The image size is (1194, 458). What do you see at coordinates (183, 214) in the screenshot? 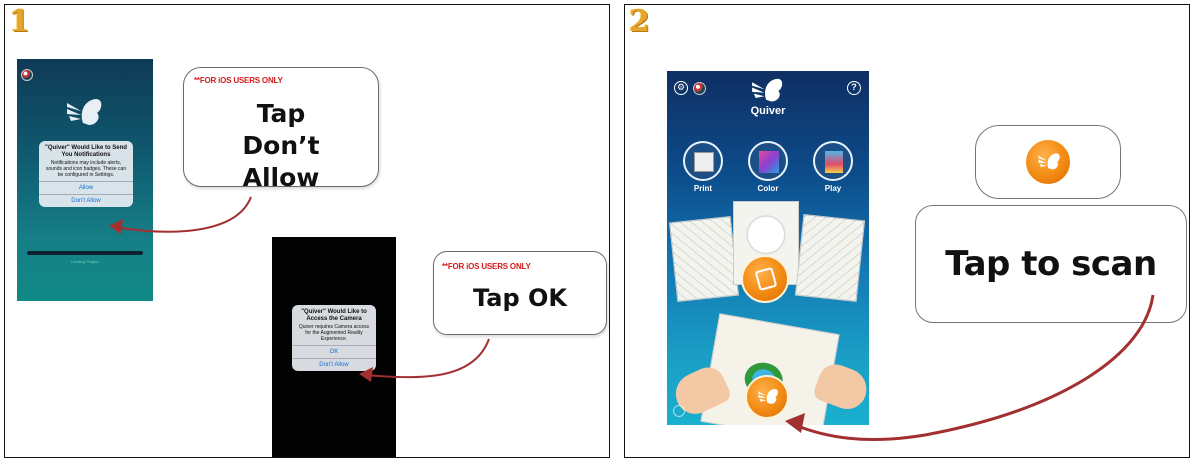
I see `arrow-to-dont-allow` at bounding box center [183, 214].